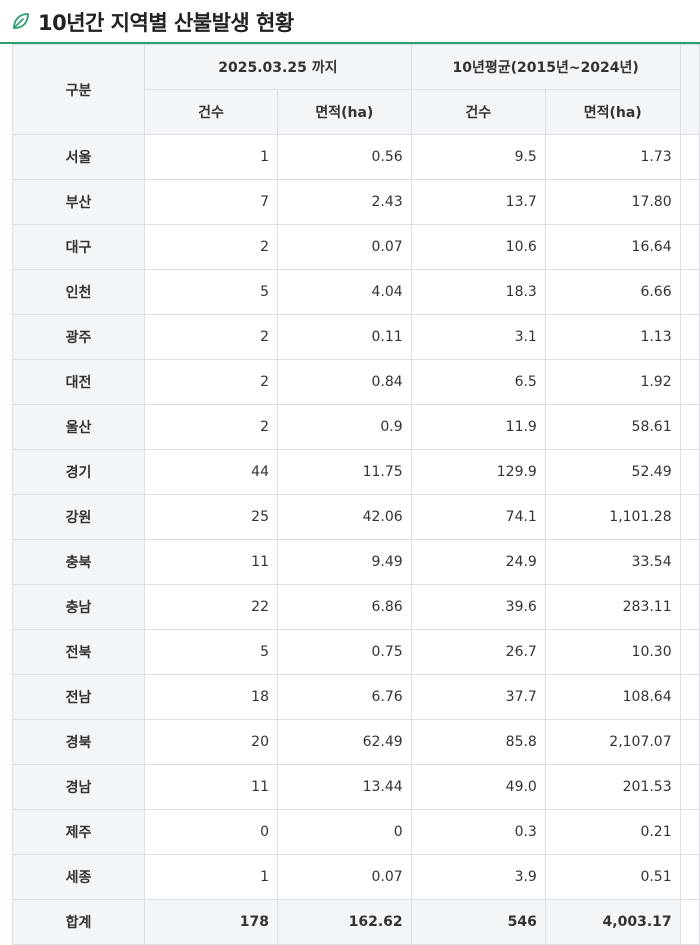 This screenshot has height=945, width=700. I want to click on table-row: 부산 7 2.43 13.7 17.80, so click(355, 202).